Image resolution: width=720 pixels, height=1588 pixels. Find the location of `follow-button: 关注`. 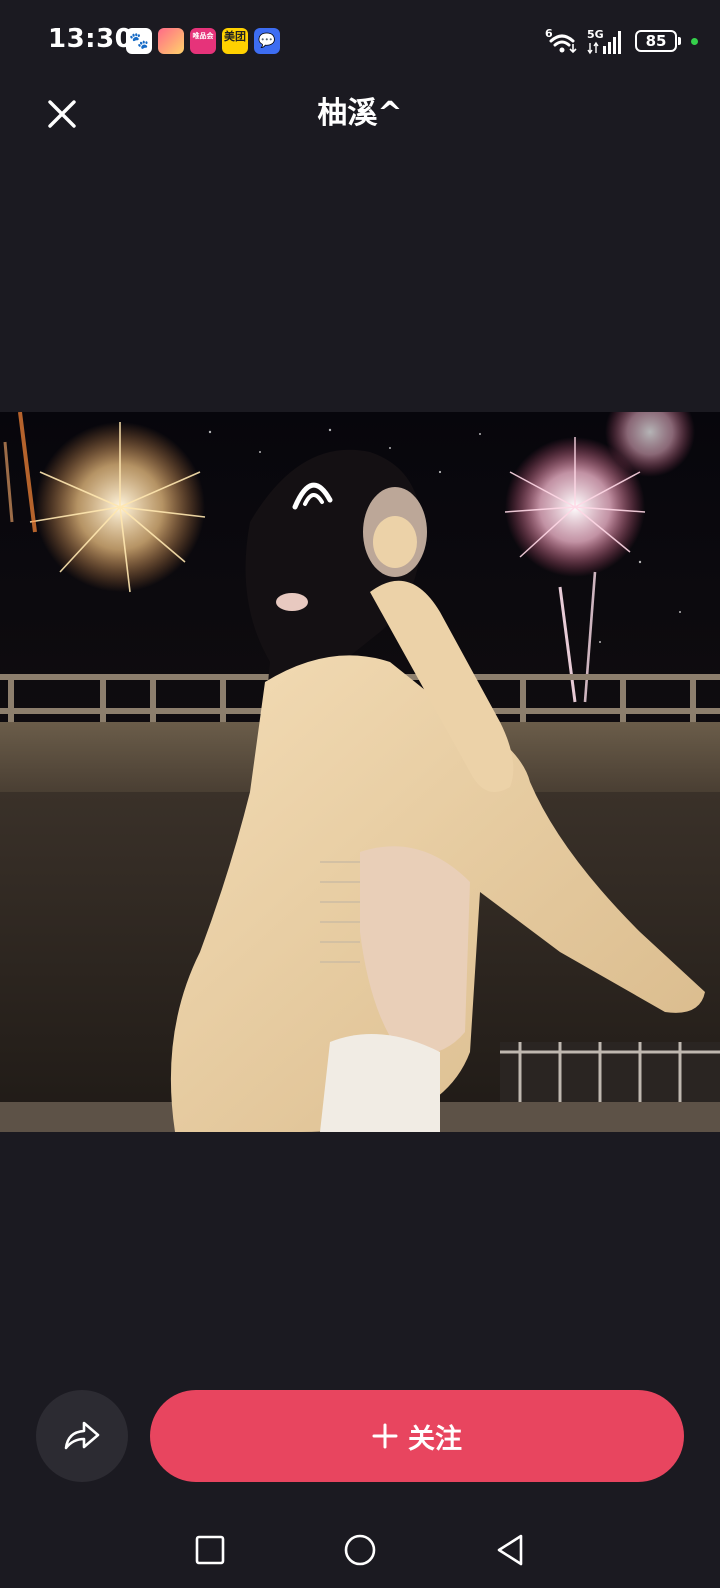

follow-button: 关注 is located at coordinates (417, 1436).